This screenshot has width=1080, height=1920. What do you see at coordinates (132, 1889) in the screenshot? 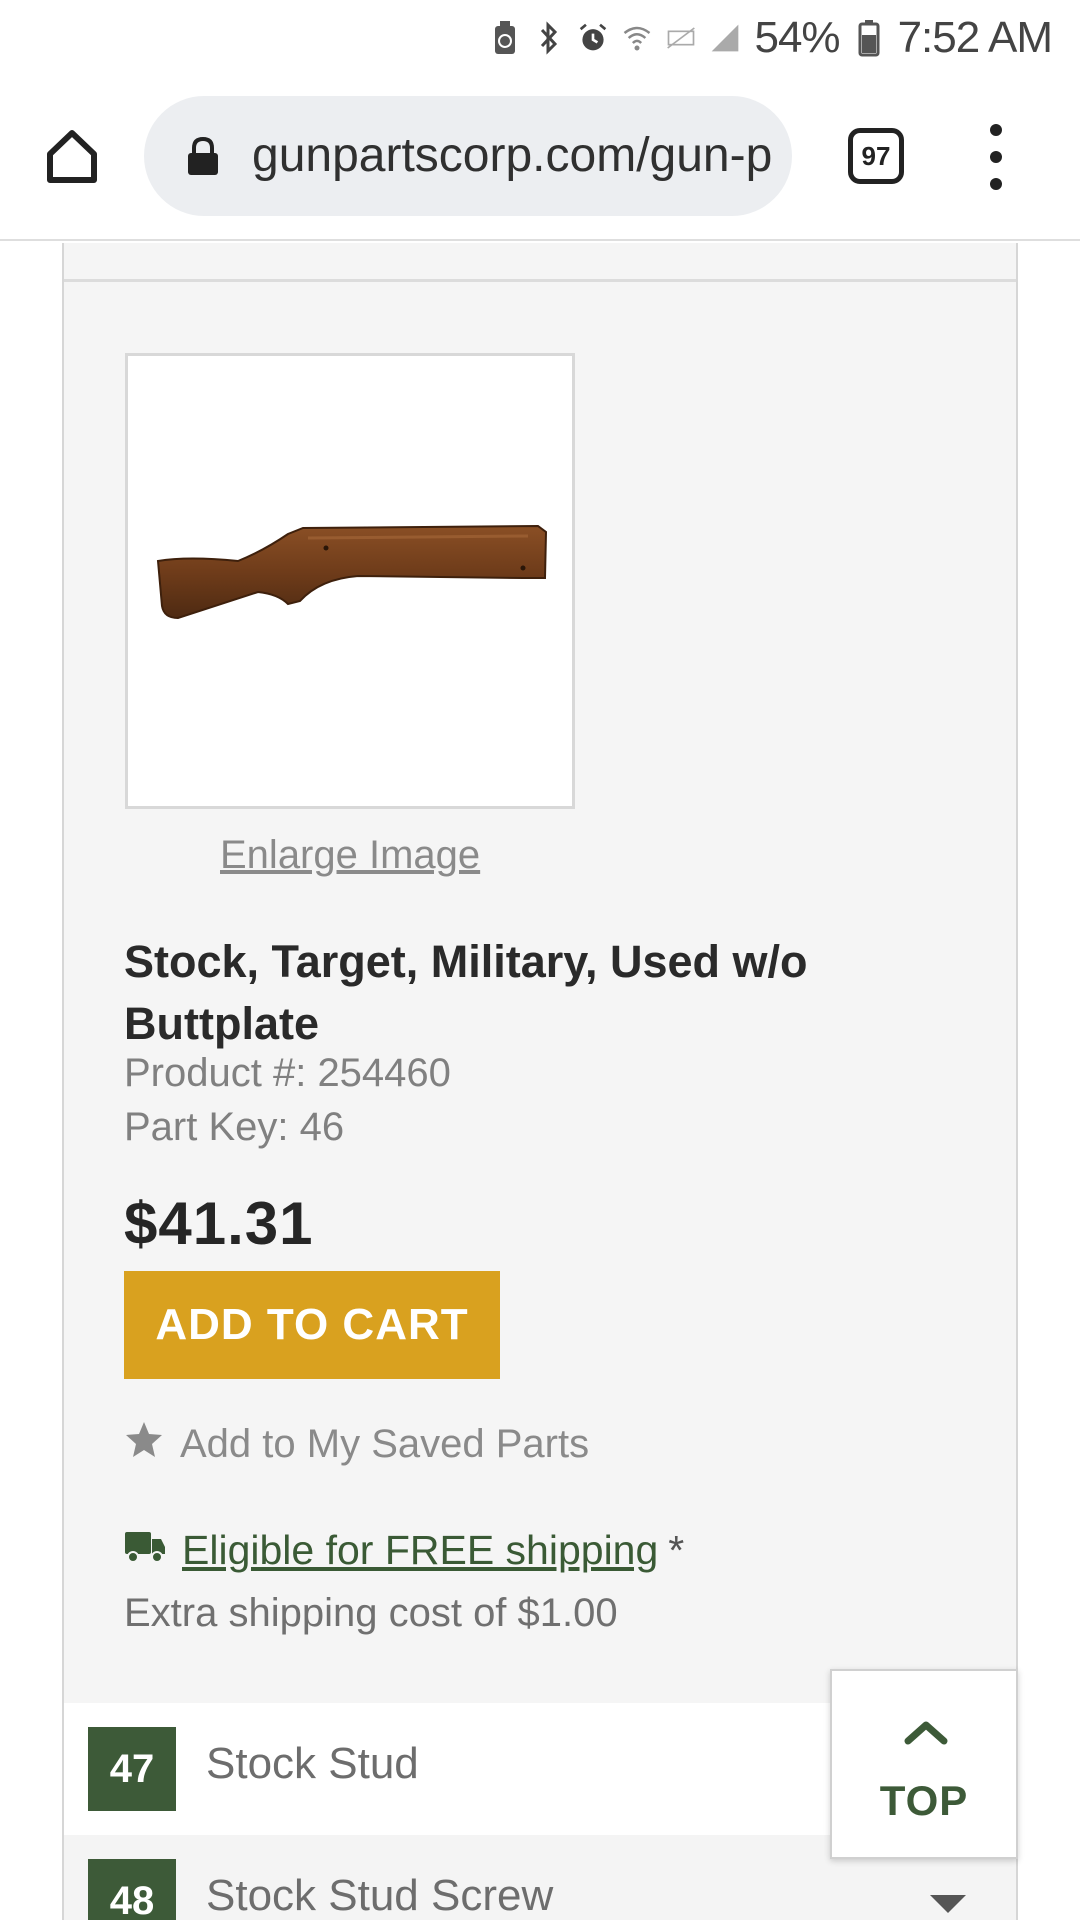
I see `part-key-badge: 48` at bounding box center [132, 1889].